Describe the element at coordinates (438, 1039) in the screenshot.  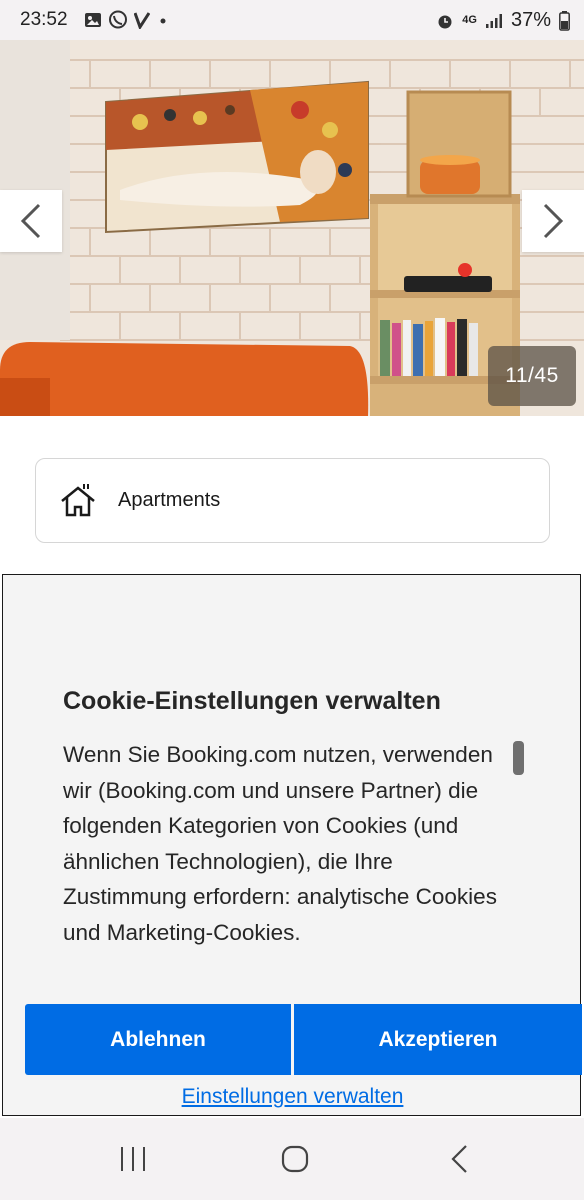
I see `accept-button: Akzeptieren` at that location.